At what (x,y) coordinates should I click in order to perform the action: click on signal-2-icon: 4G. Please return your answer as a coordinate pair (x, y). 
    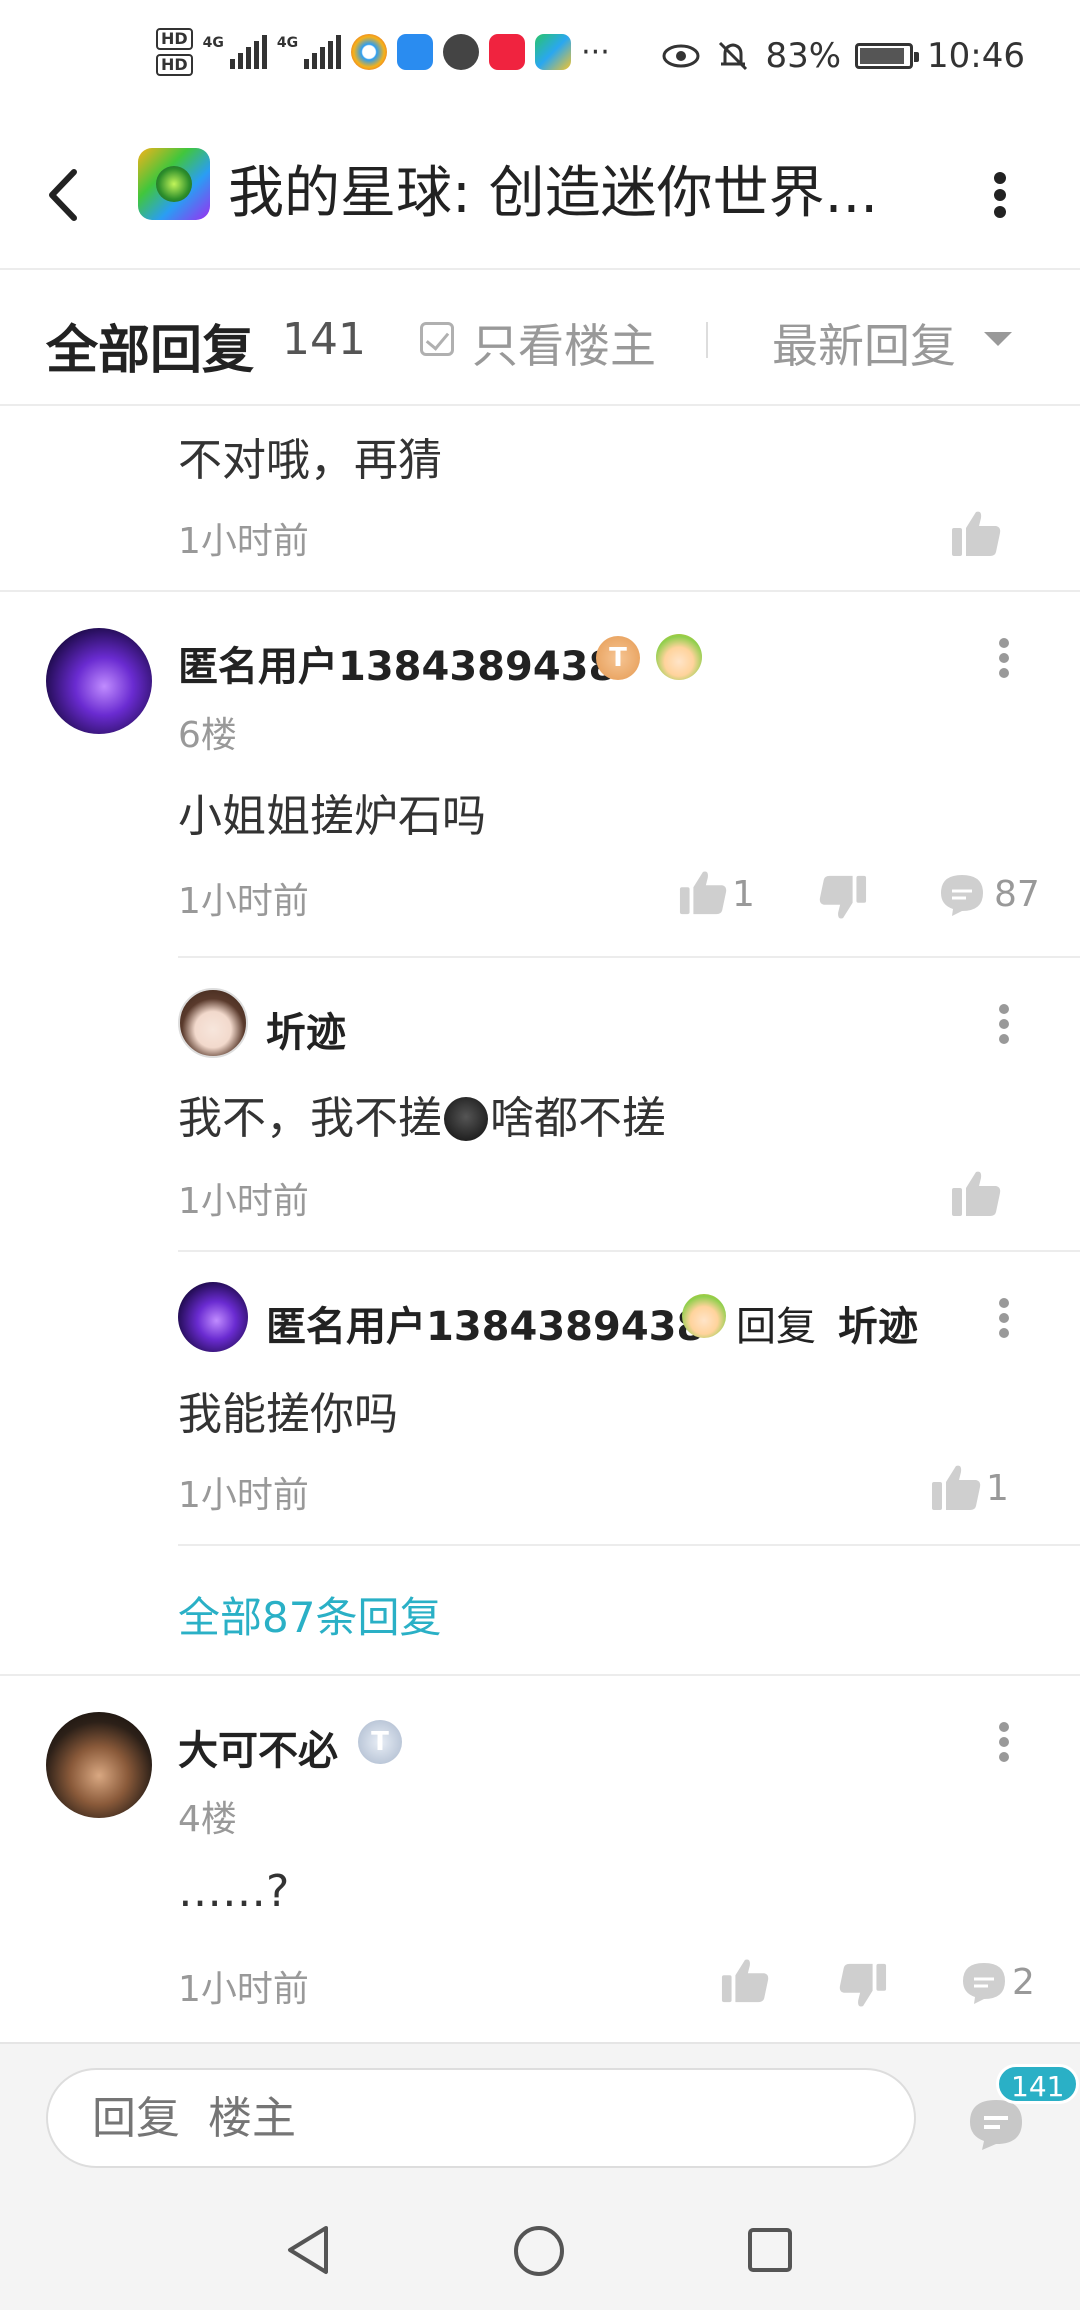
    Looking at the image, I should click on (309, 52).